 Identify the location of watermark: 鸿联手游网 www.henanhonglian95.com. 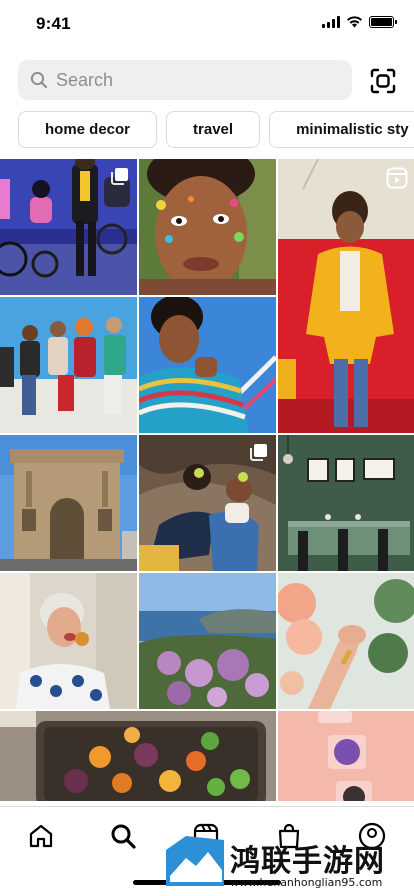
(290, 862).